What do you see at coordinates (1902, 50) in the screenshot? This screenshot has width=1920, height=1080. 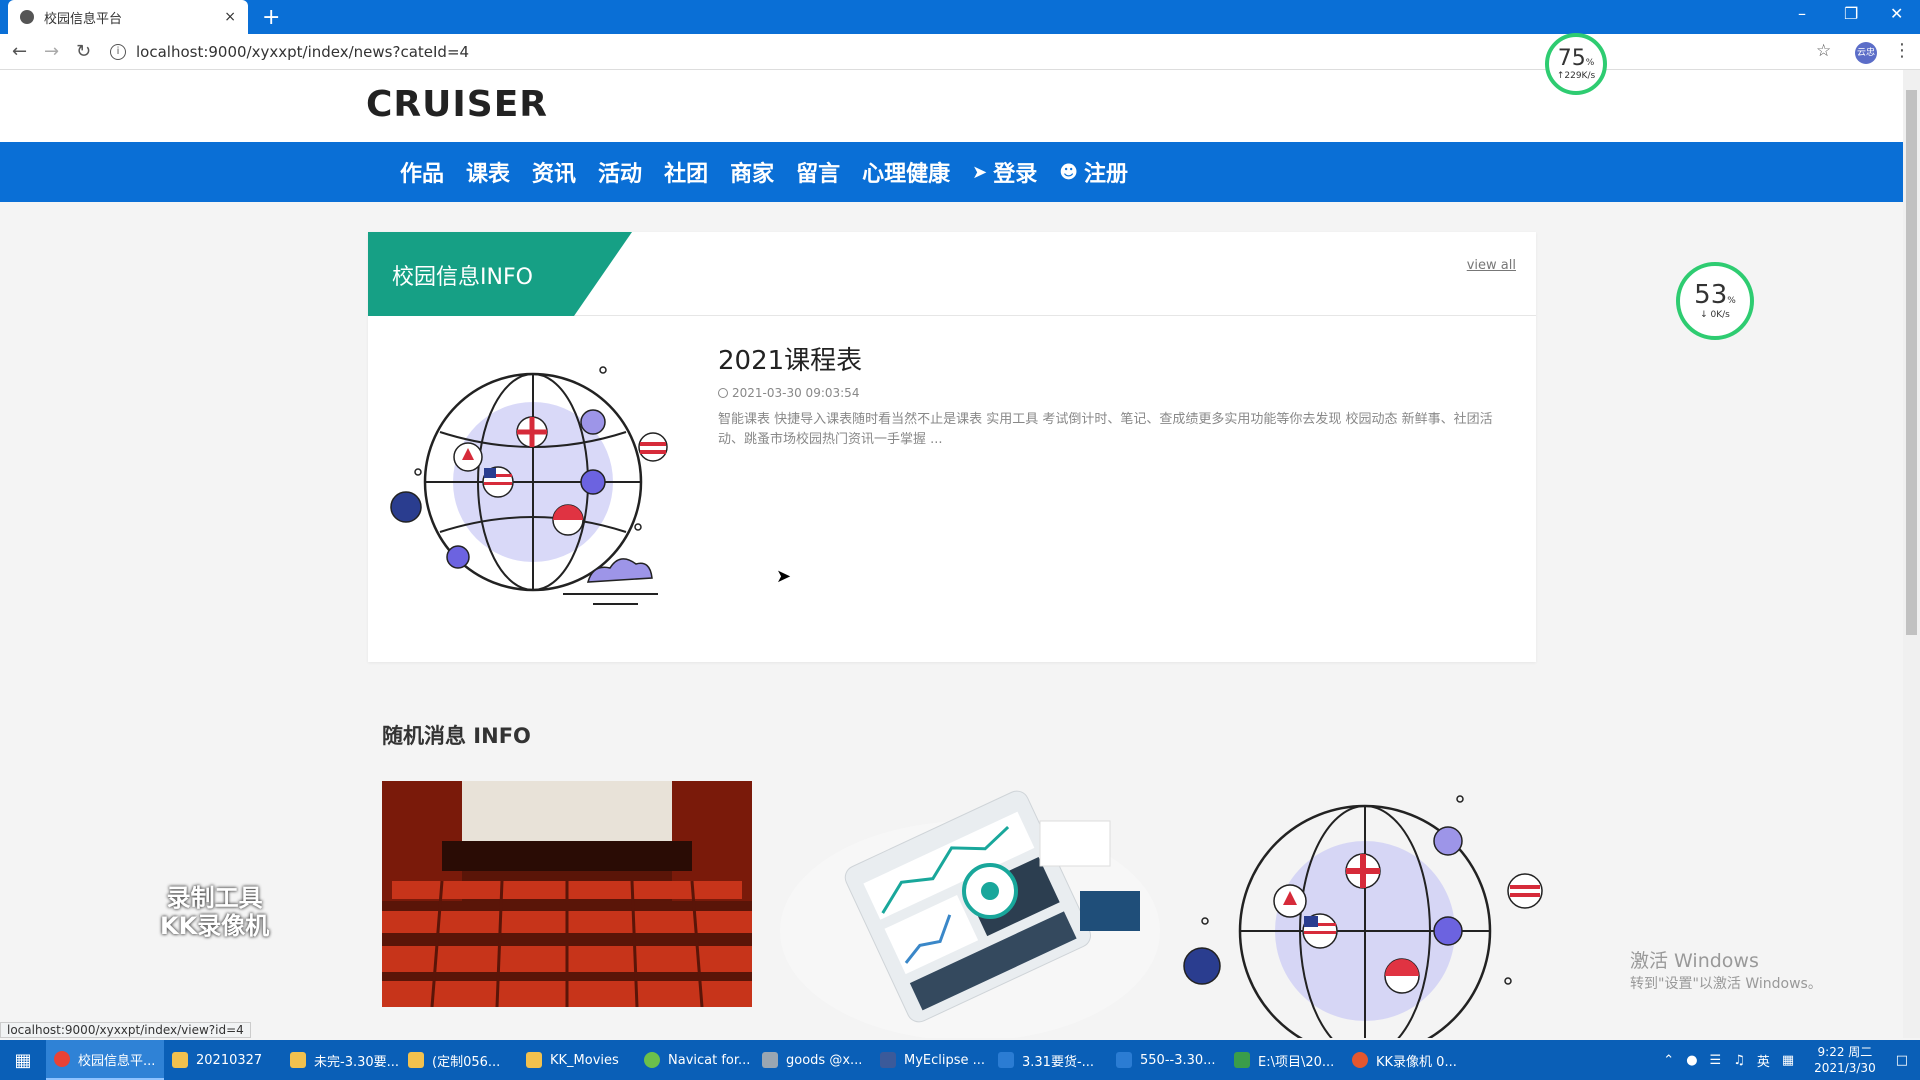 I see `browser-menu-icon: ⋮` at bounding box center [1902, 50].